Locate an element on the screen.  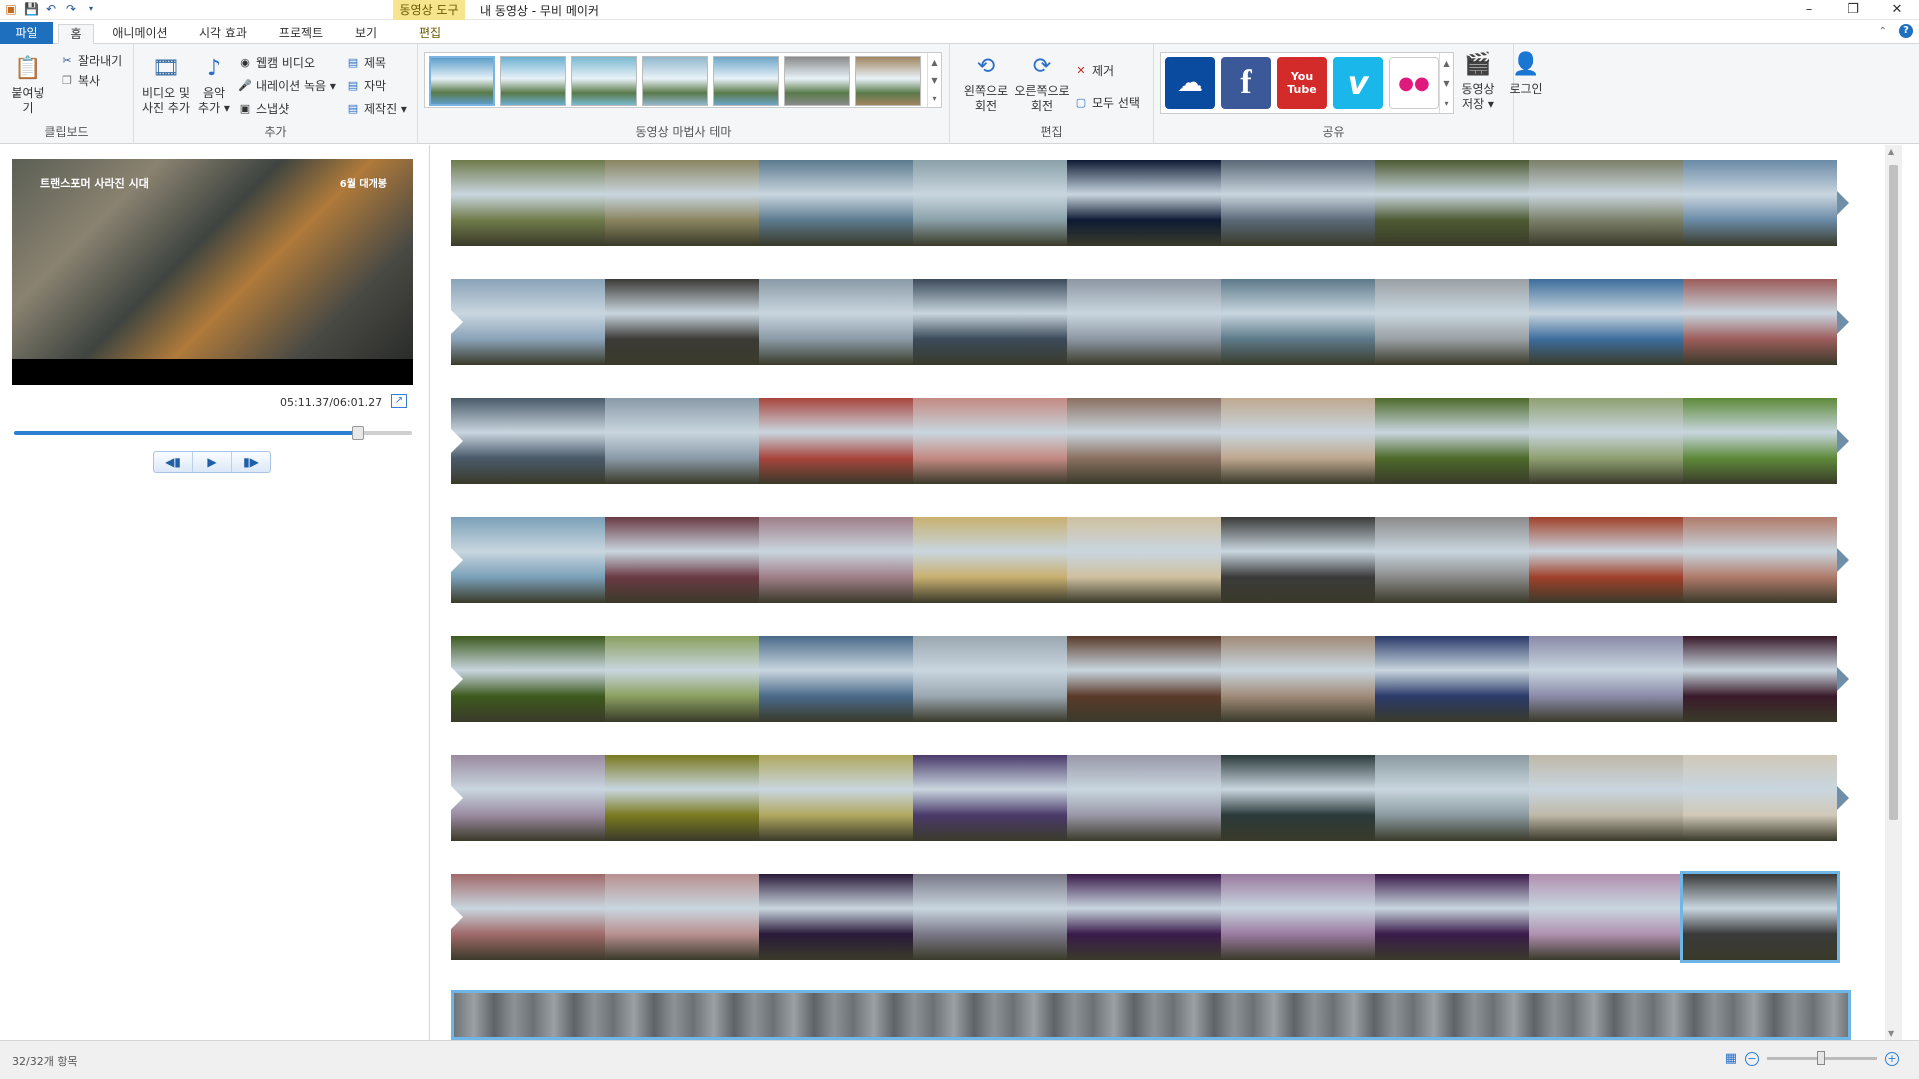
gallery-scroll: ▲ ▼ ▾ is located at coordinates (934, 80).